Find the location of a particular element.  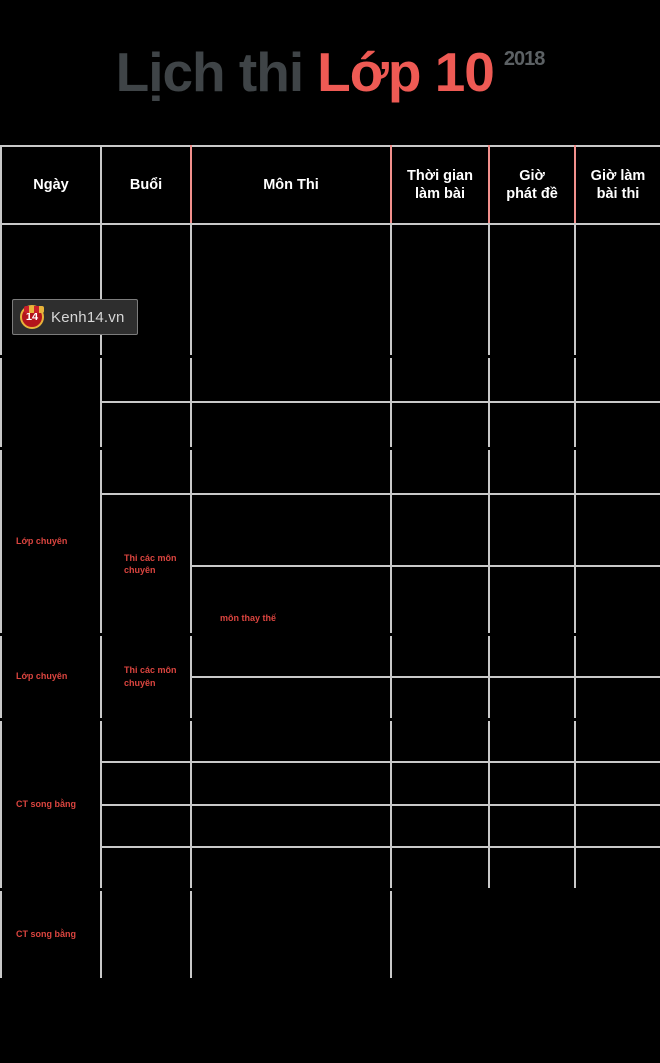

row-group-4: Lớp chuyên Thi các môn chuyên is located at coordinates (330, 676).